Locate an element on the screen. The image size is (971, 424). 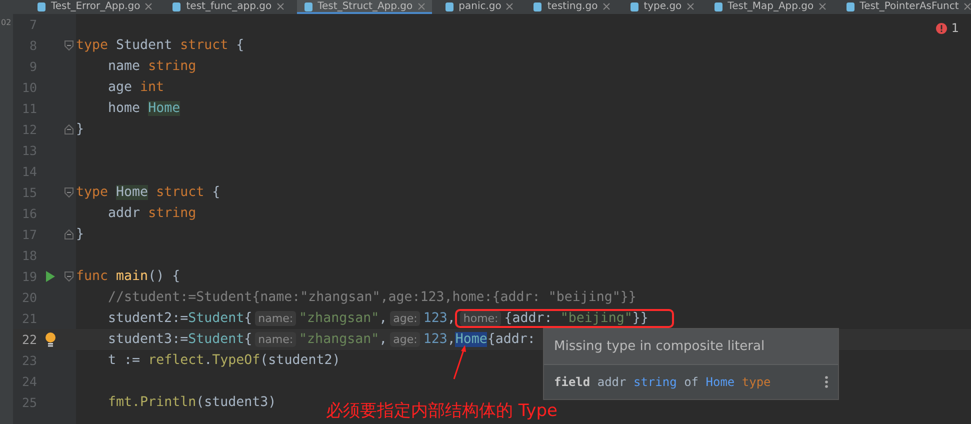
code-token: main is located at coordinates (132, 276).